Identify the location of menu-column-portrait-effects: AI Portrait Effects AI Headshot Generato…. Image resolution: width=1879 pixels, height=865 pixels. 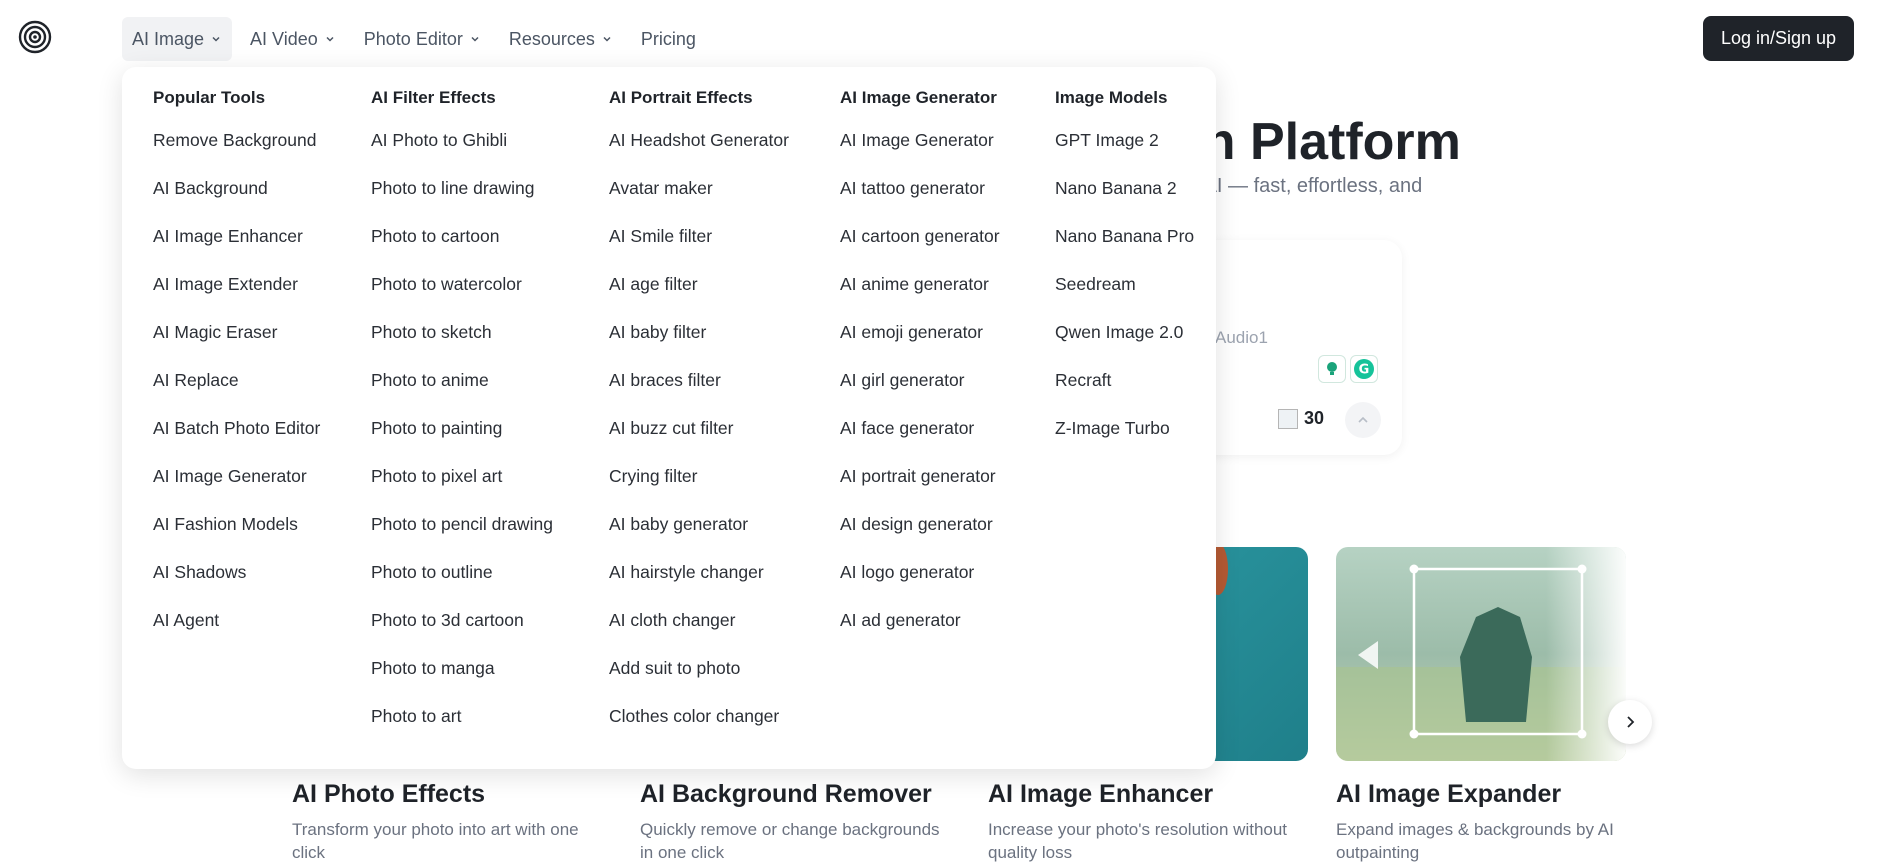
(699, 416).